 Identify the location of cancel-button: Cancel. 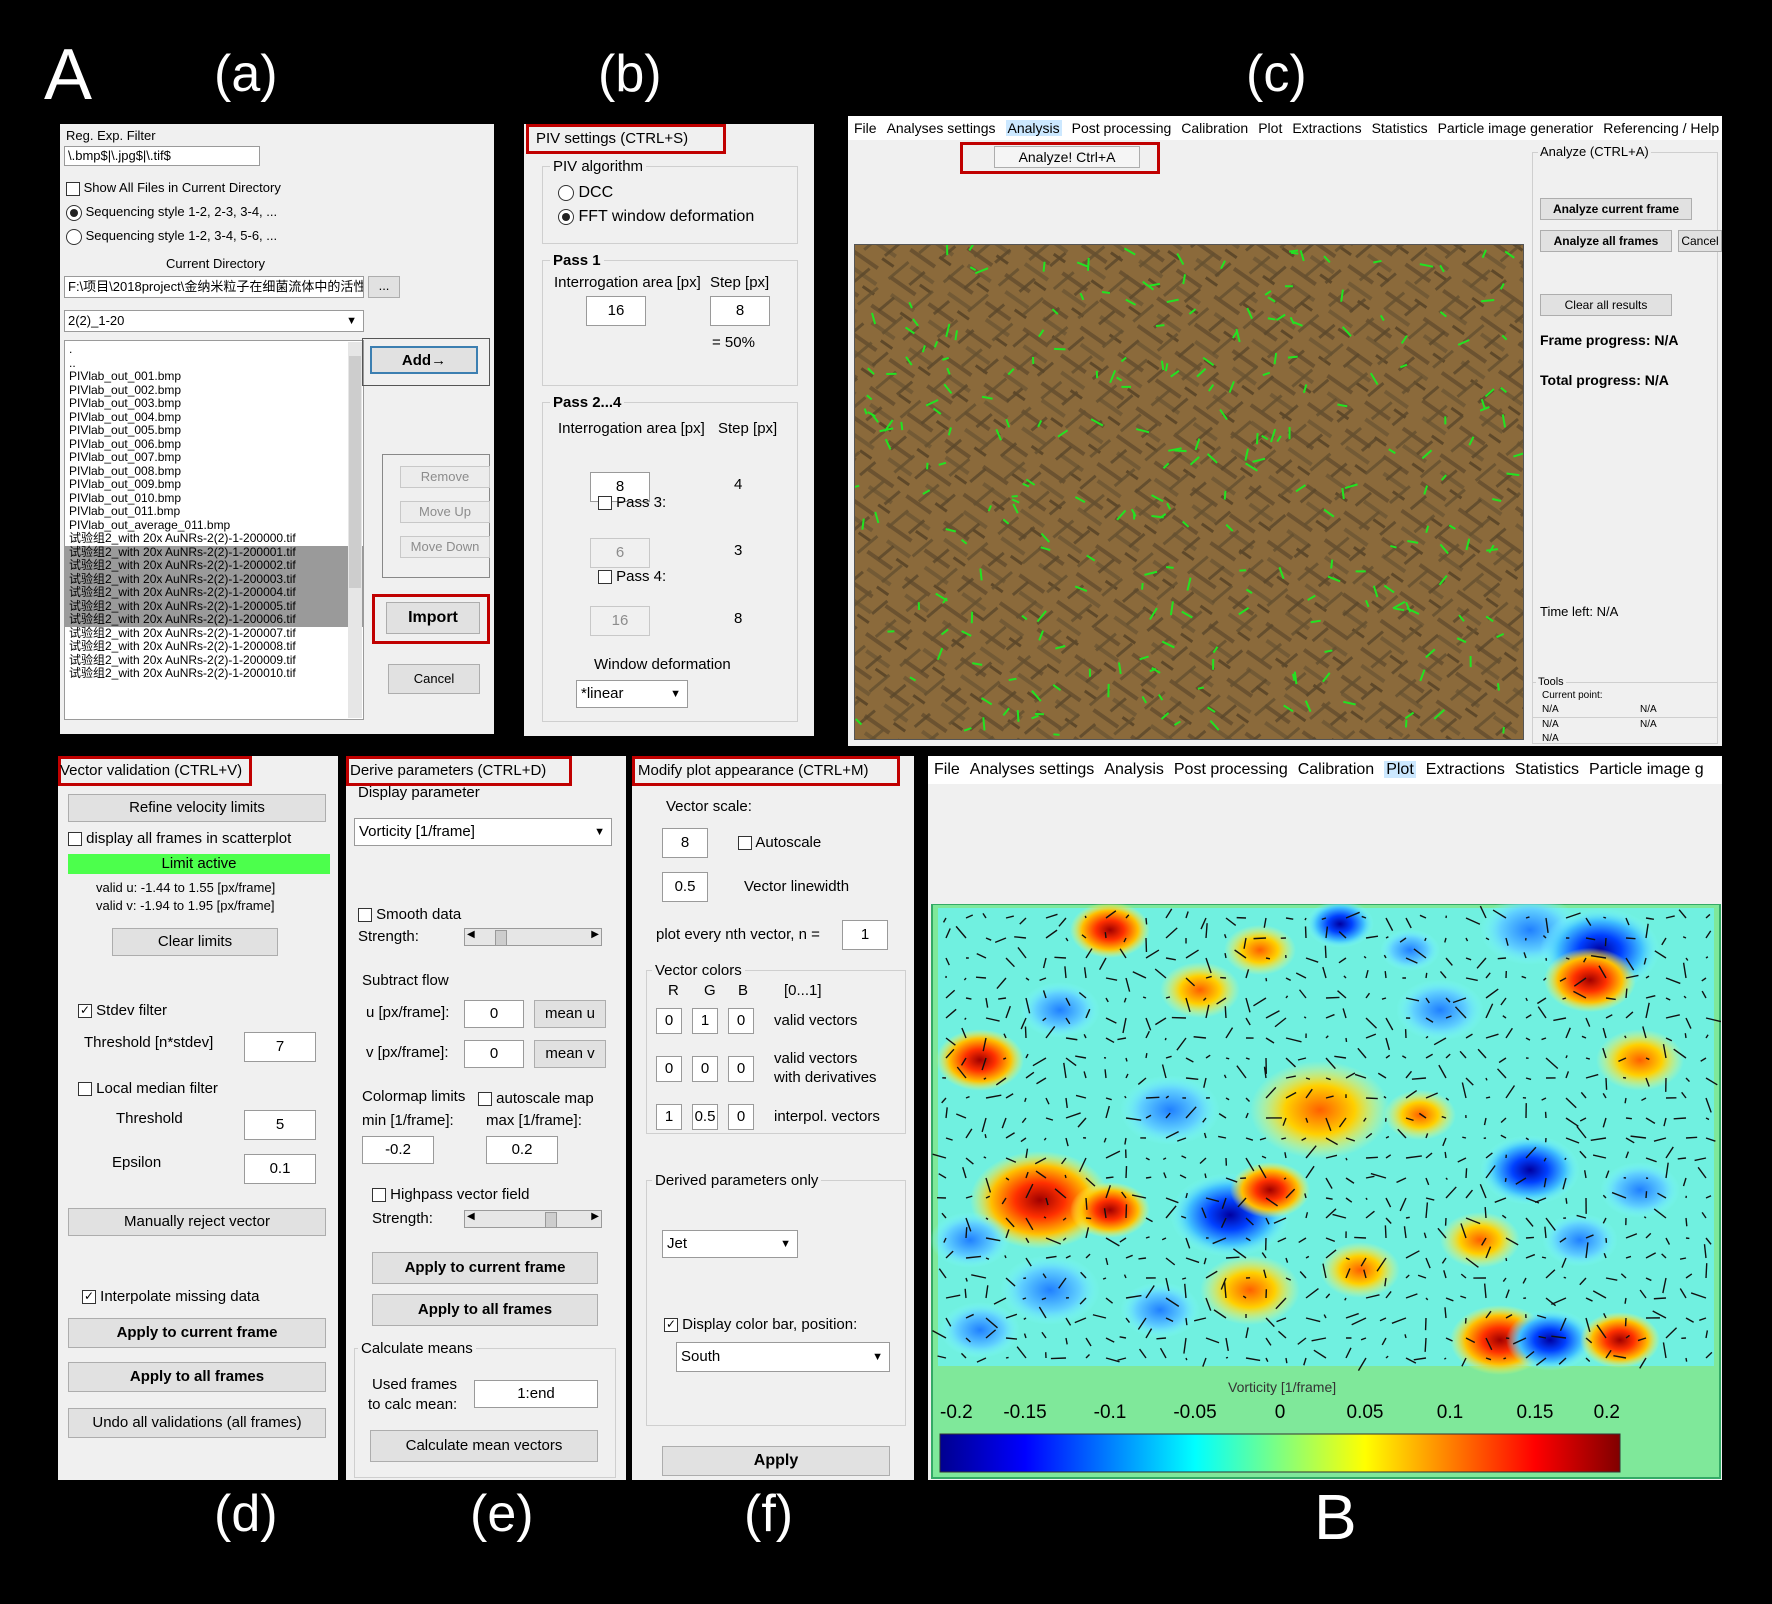
(434, 679).